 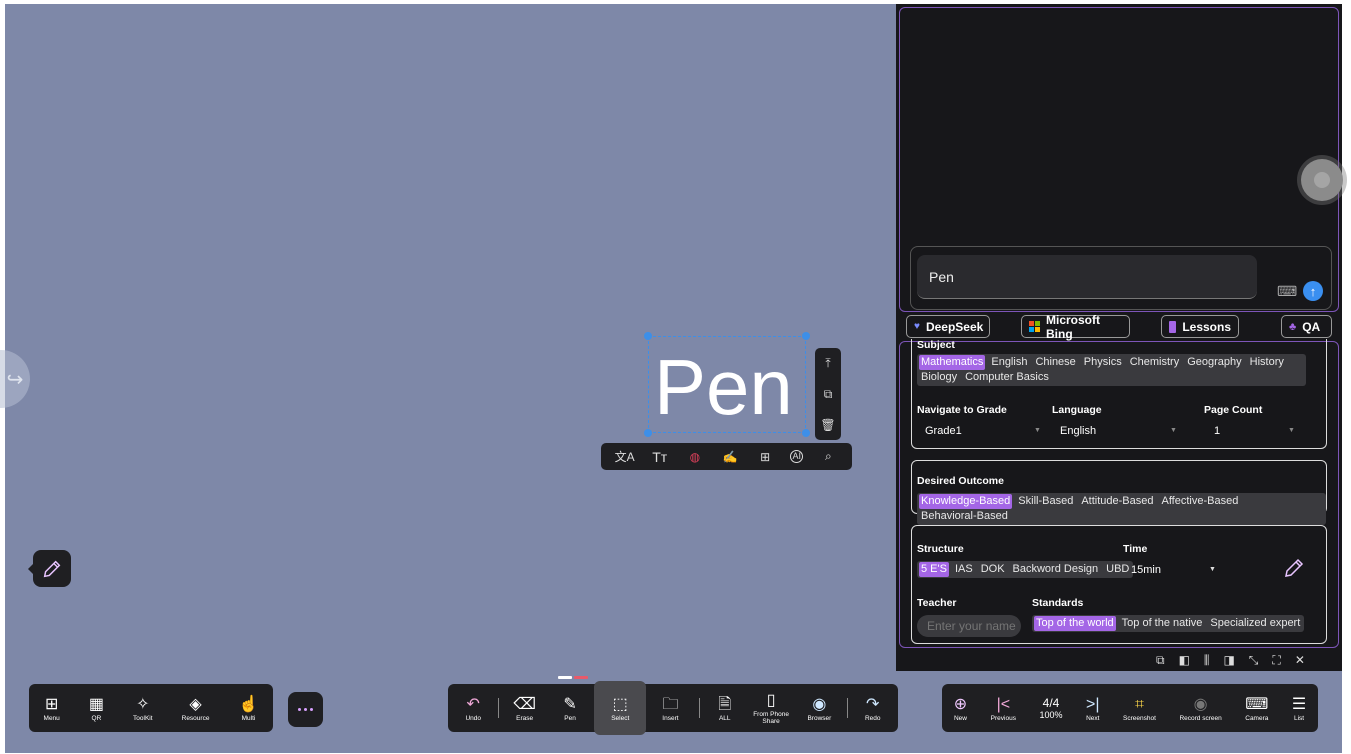 I want to click on subject-option: Computer Basics, so click(x=1007, y=377).